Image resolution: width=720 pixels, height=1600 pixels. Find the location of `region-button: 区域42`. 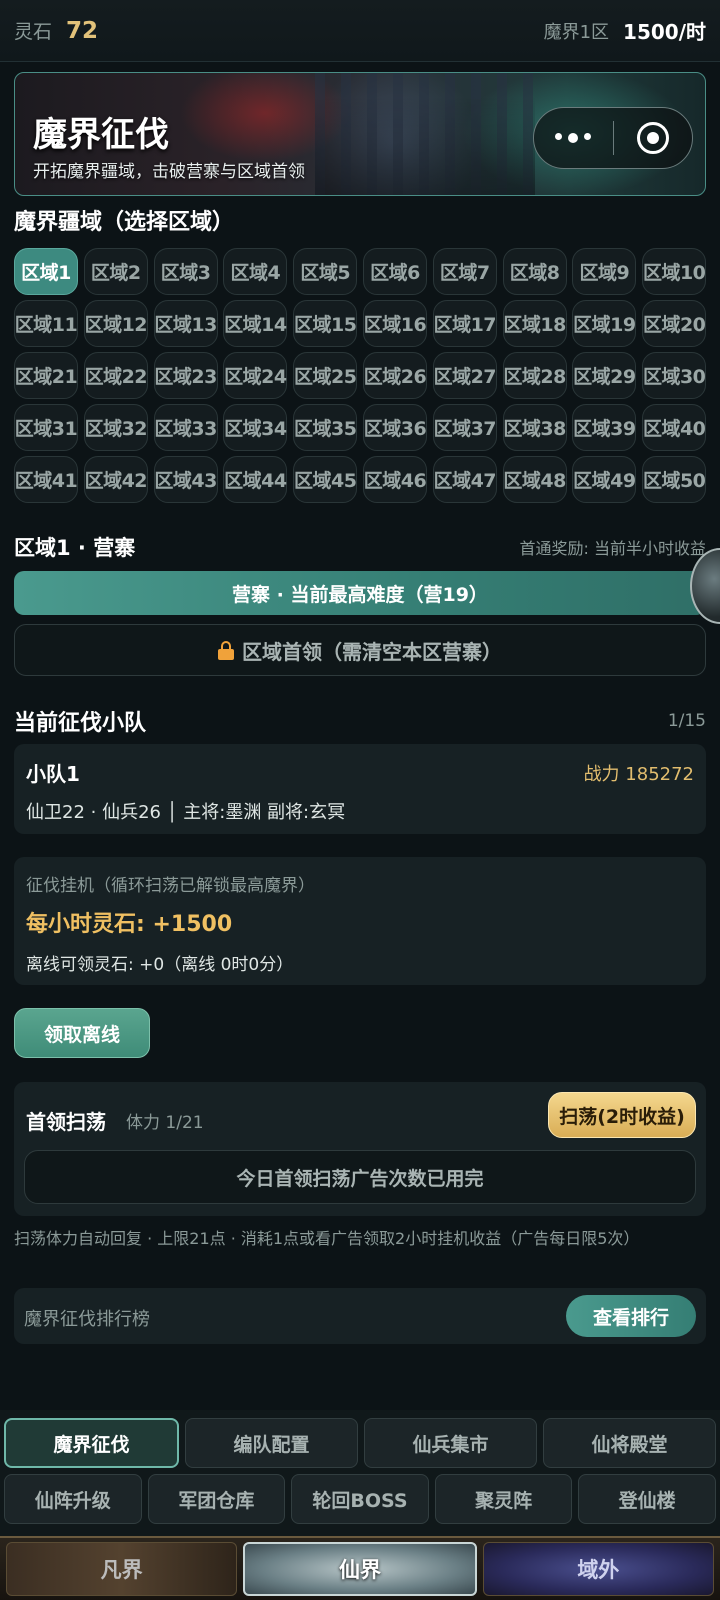

region-button: 区域42 is located at coordinates (115, 479).